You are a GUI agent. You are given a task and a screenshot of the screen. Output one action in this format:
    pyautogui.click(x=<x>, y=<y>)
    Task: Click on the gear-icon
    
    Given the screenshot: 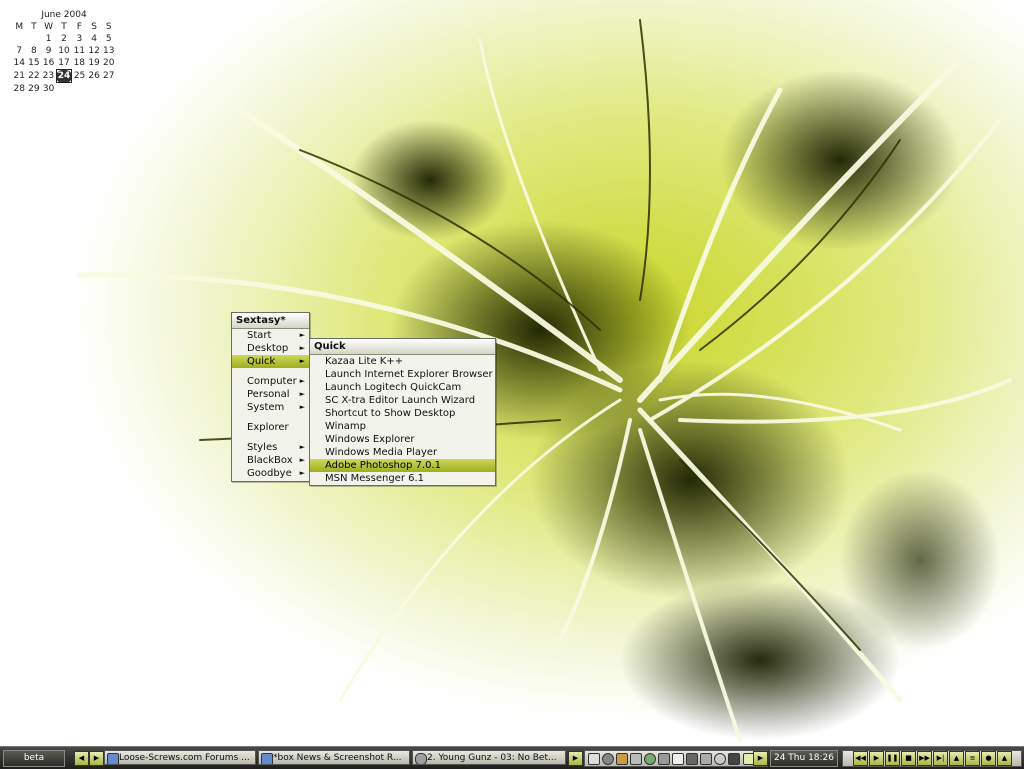 What is the action you would take?
    pyautogui.click(x=608, y=759)
    